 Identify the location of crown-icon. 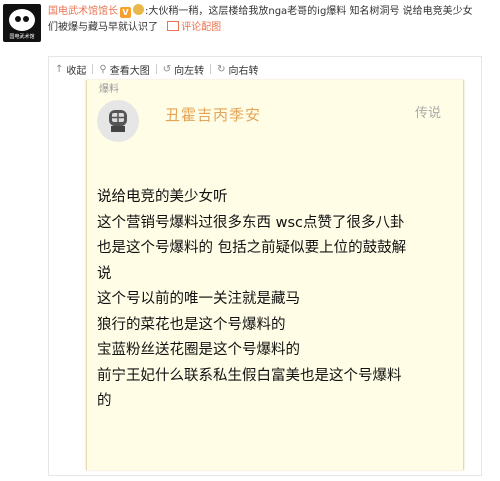
(138, 9).